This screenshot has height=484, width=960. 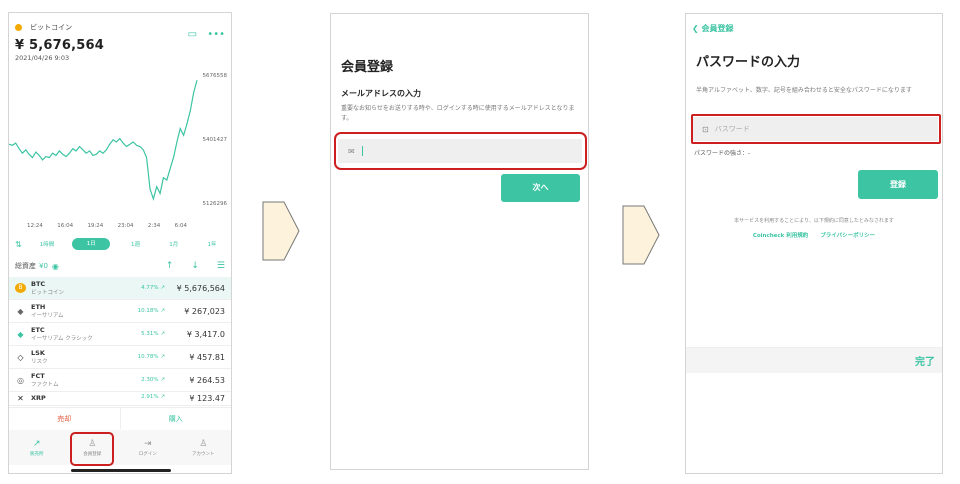 I want to click on coin-change: 4.77% ↗, so click(x=153, y=288).